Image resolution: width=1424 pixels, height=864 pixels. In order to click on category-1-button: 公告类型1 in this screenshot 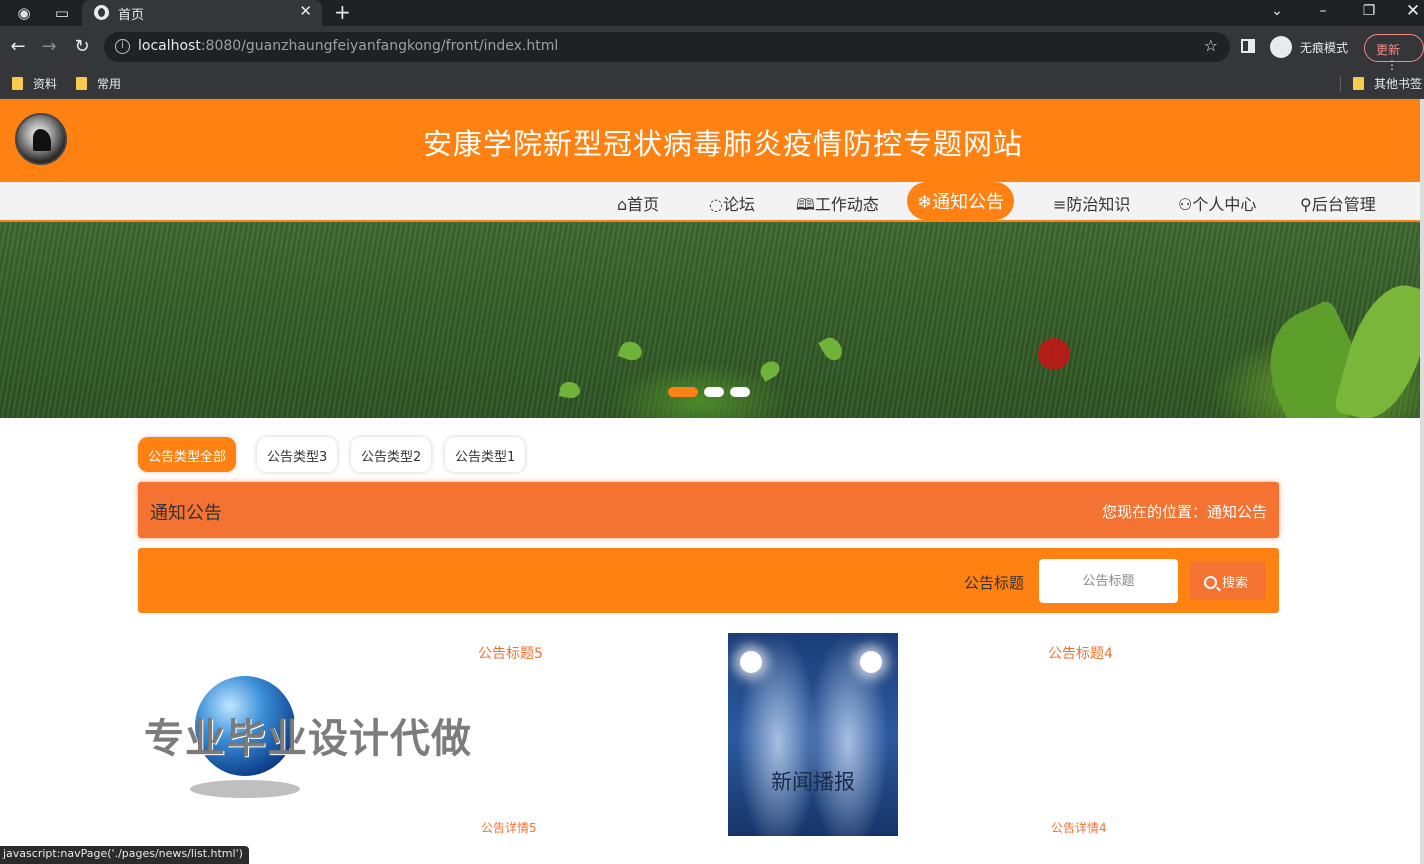, I will do `click(485, 454)`.